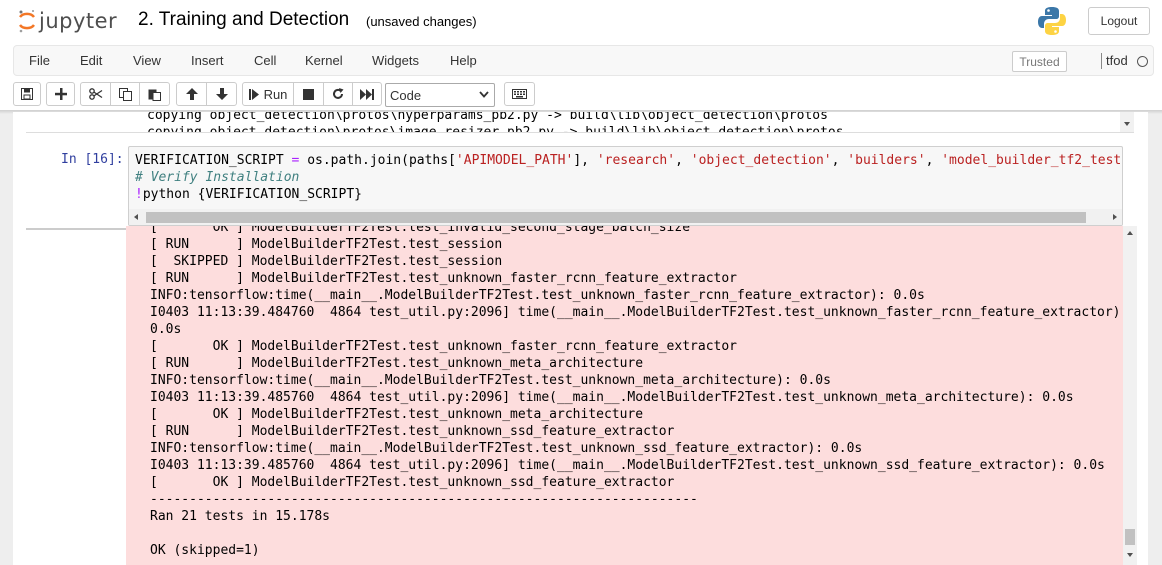 The height and width of the screenshot is (565, 1162). I want to click on menu-help: Help, so click(463, 60).